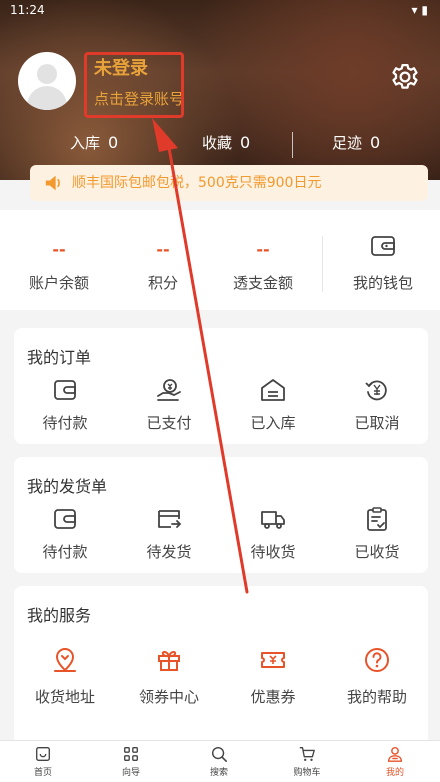 Image resolution: width=440 pixels, height=782 pixels. Describe the element at coordinates (65, 660) in the screenshot. I see `location-icon` at that location.